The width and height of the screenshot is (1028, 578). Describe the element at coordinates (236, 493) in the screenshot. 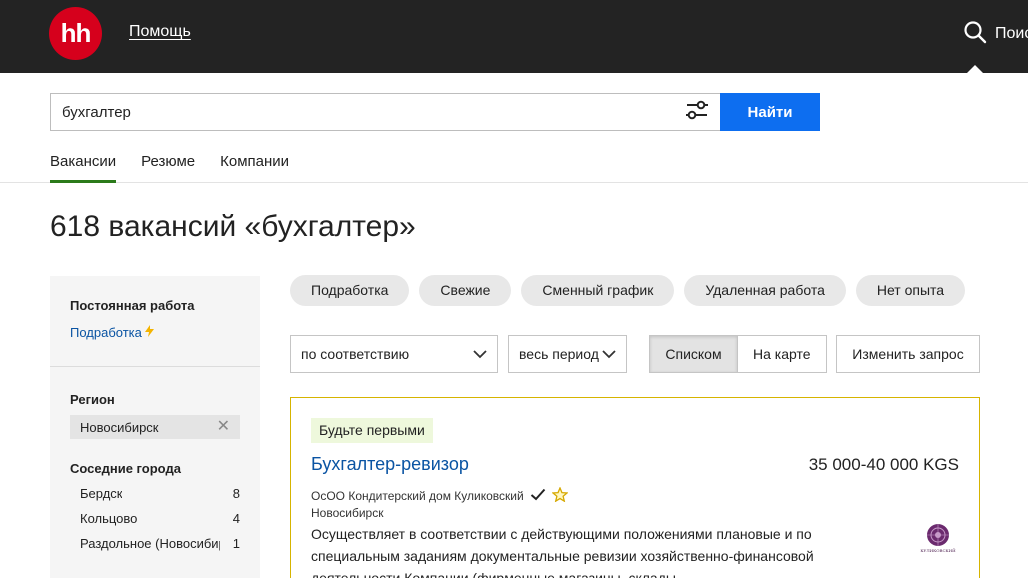

I see `nearby-city-count: 8` at that location.